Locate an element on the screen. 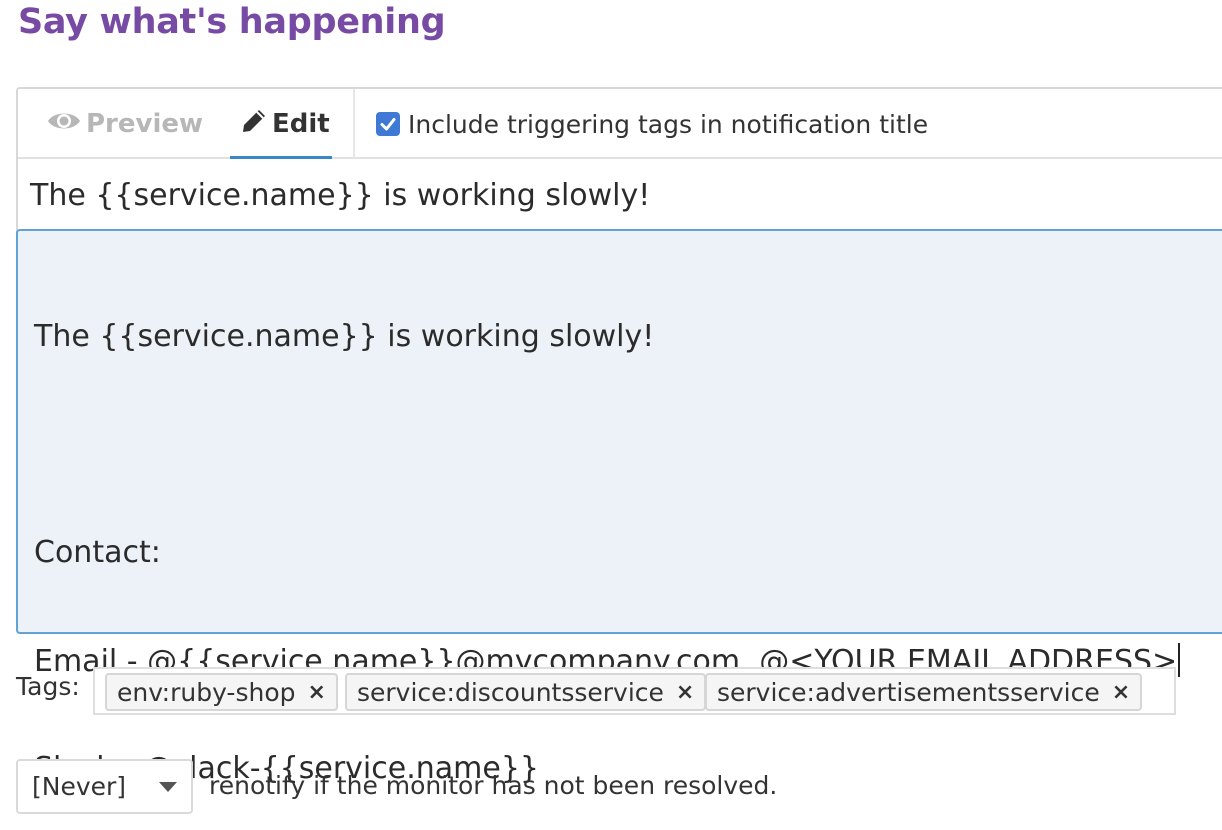 The image size is (1222, 830). tag-chip: service:advertisementsservice × is located at coordinates (924, 692).